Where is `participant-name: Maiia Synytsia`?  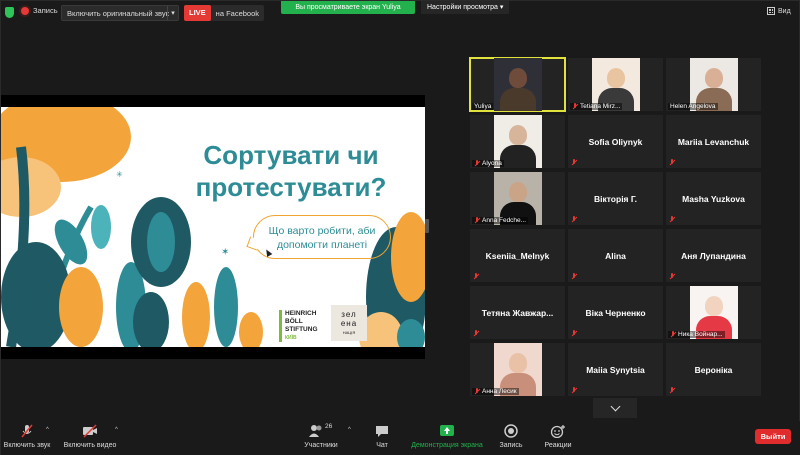 participant-name: Maiia Synytsia is located at coordinates (615, 369).